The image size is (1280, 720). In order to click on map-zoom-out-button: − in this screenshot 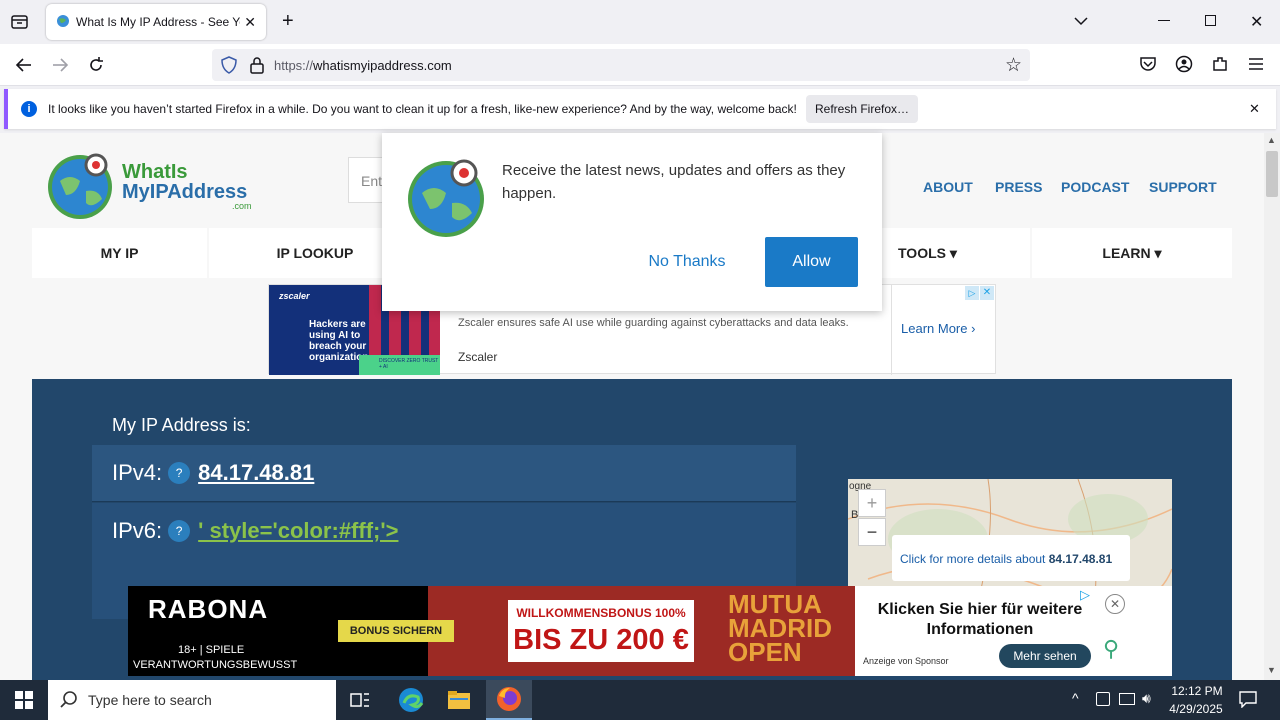, I will do `click(872, 532)`.